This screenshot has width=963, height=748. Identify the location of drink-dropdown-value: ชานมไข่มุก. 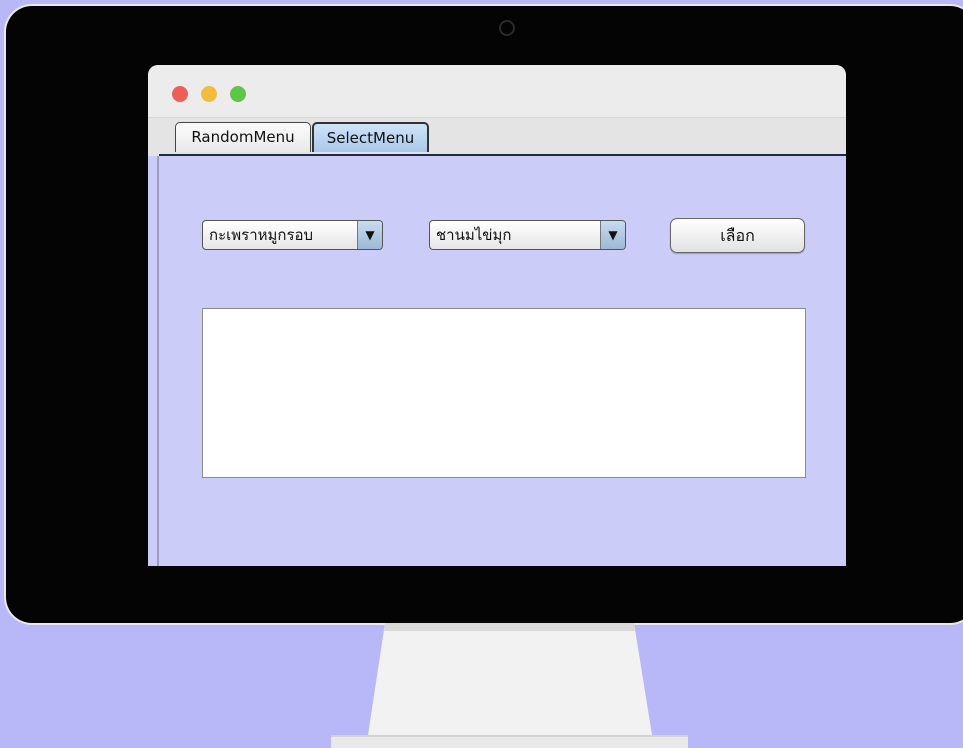
(474, 235).